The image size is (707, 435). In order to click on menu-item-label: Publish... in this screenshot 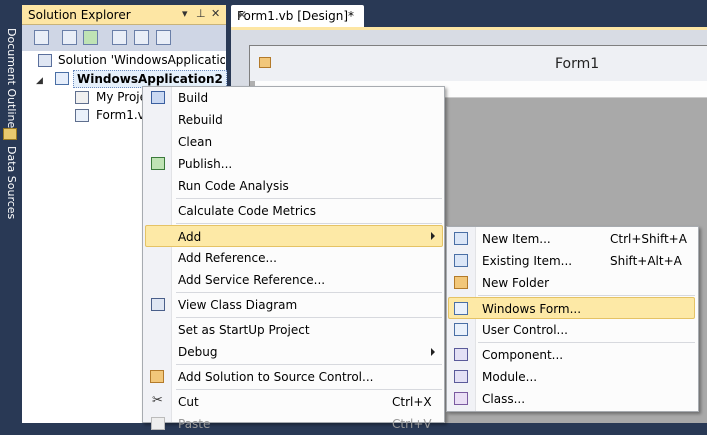, I will do `click(205, 164)`.